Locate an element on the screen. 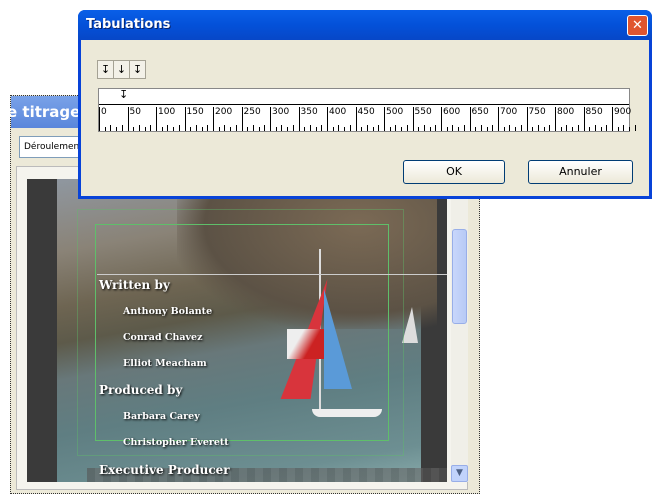 This screenshot has width=662, height=498. close-button: ✕ is located at coordinates (637, 25).